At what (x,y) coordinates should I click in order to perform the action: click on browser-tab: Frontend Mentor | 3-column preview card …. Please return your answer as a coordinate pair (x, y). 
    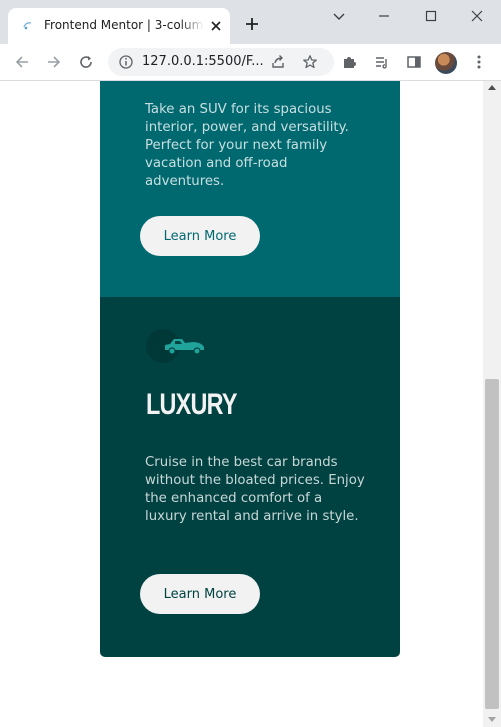
    Looking at the image, I should click on (119, 26).